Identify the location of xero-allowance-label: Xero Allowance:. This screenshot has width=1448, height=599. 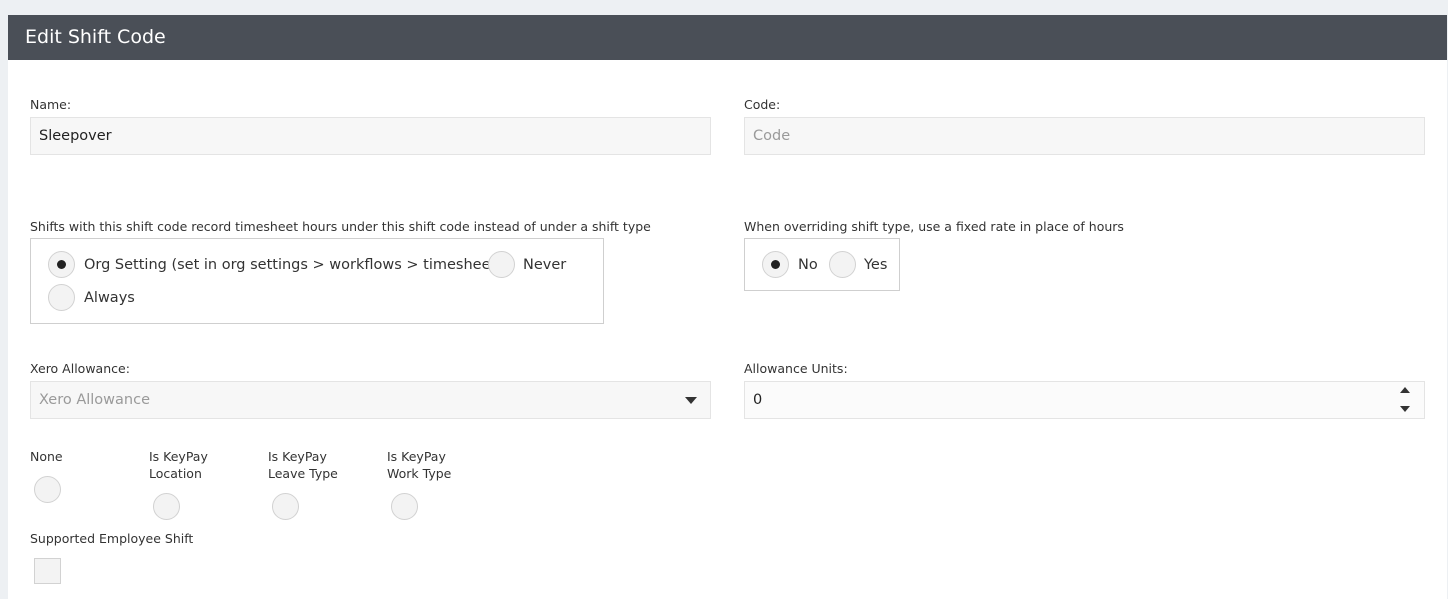
(80, 368).